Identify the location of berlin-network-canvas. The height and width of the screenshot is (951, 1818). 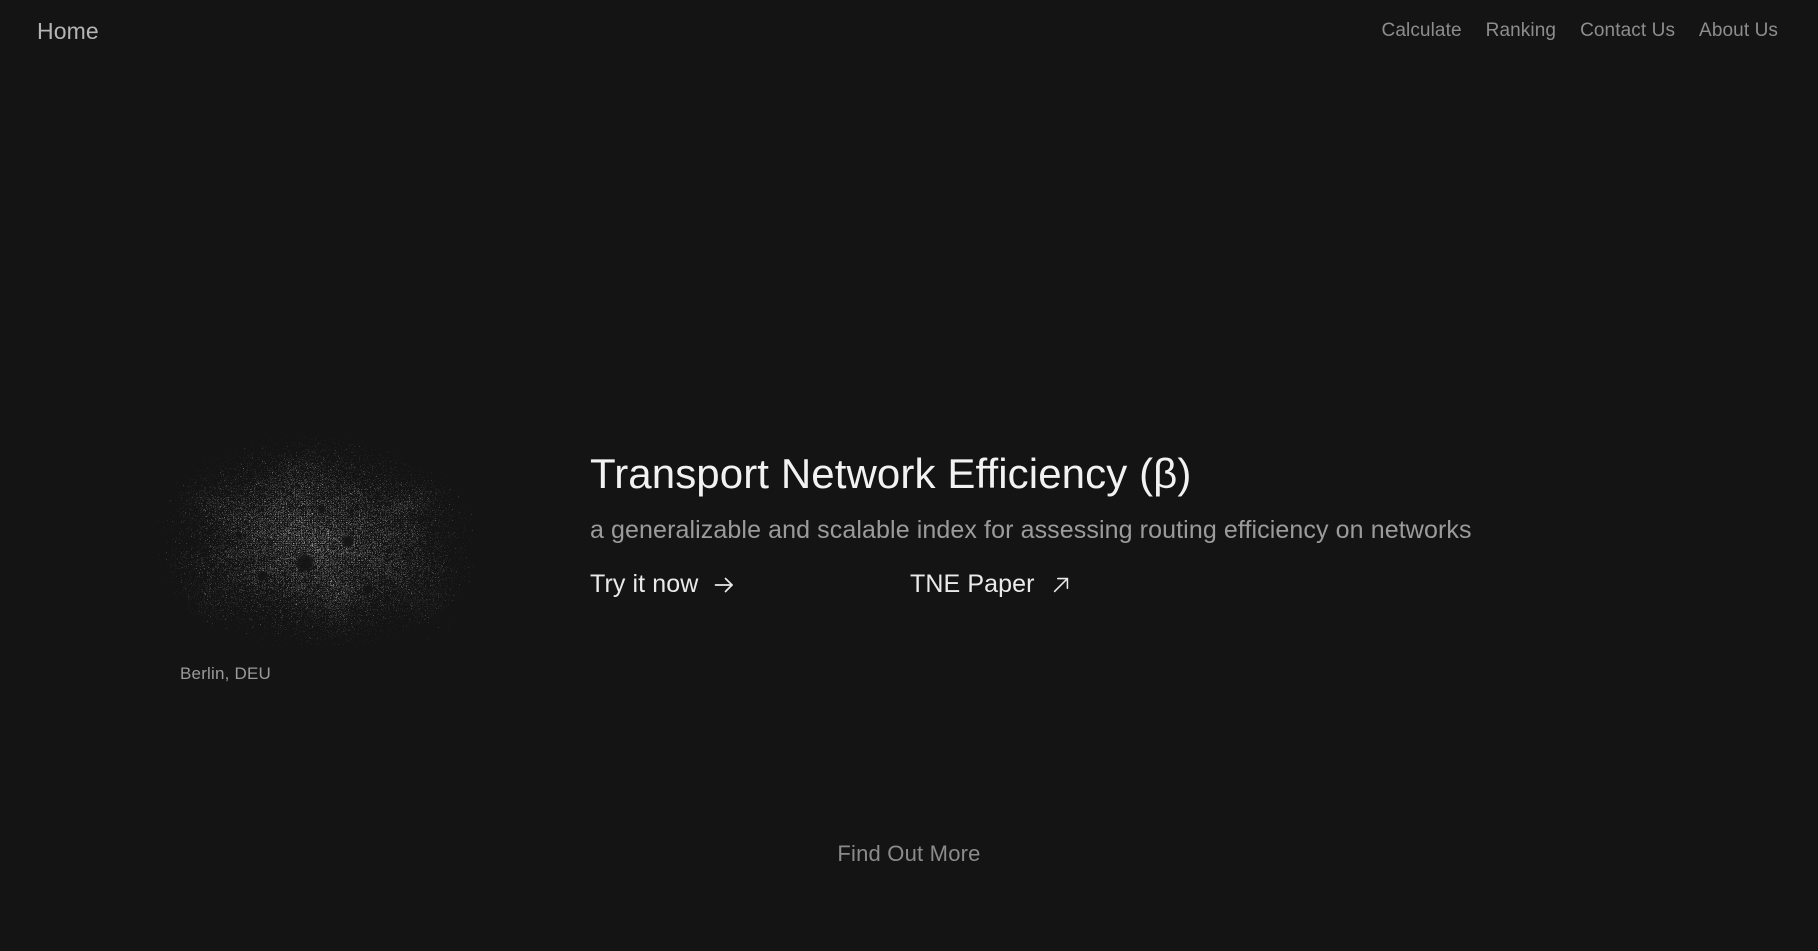
(315, 541).